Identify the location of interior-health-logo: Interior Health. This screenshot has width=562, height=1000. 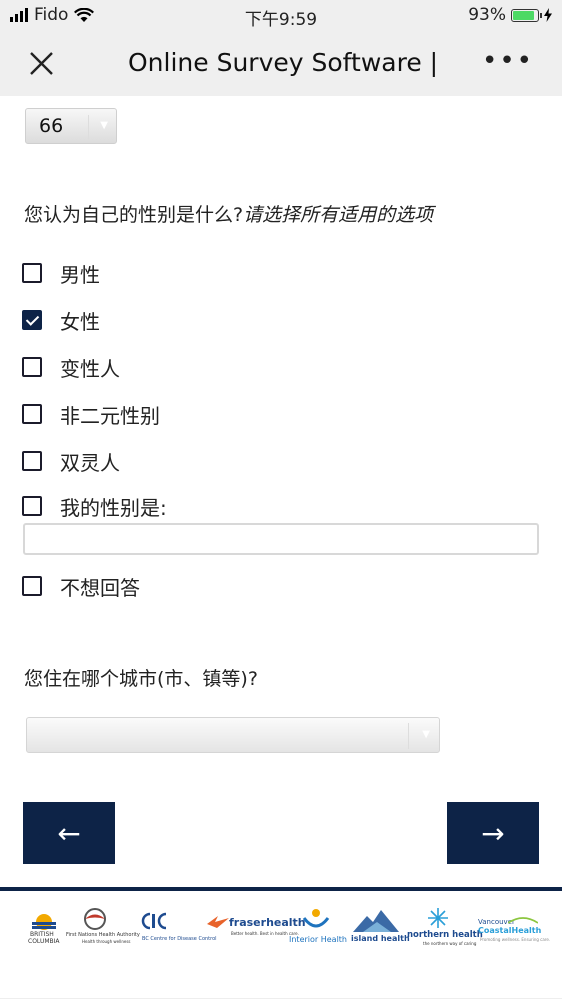
(318, 928).